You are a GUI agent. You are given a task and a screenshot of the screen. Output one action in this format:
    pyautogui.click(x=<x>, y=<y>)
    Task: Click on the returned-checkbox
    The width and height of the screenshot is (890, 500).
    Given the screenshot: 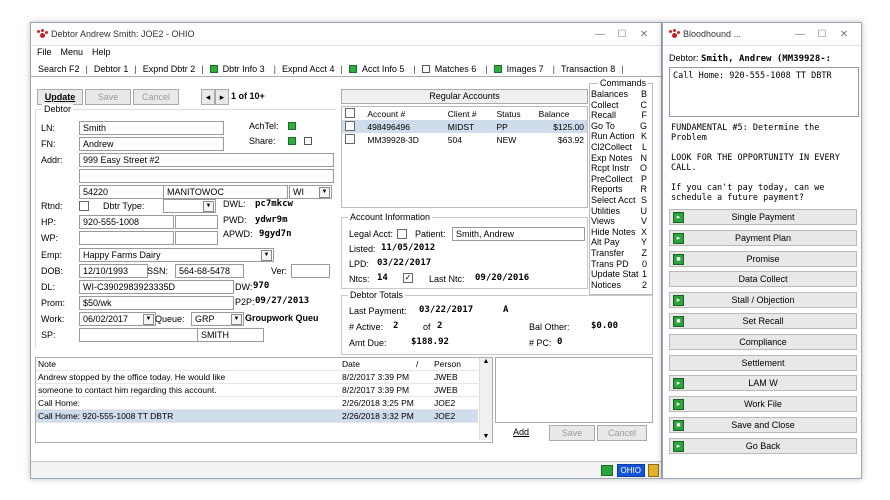 What is the action you would take?
    pyautogui.click(x=84, y=206)
    